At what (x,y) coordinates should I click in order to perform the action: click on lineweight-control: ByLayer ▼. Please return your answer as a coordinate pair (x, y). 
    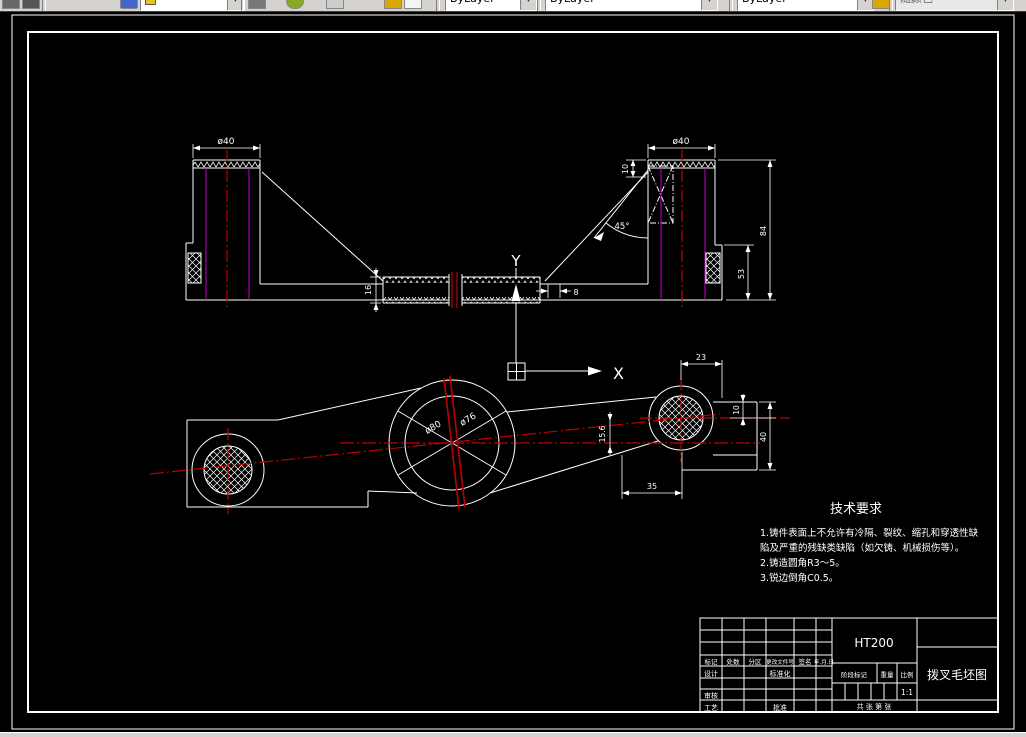
    Looking at the image, I should click on (805, 5).